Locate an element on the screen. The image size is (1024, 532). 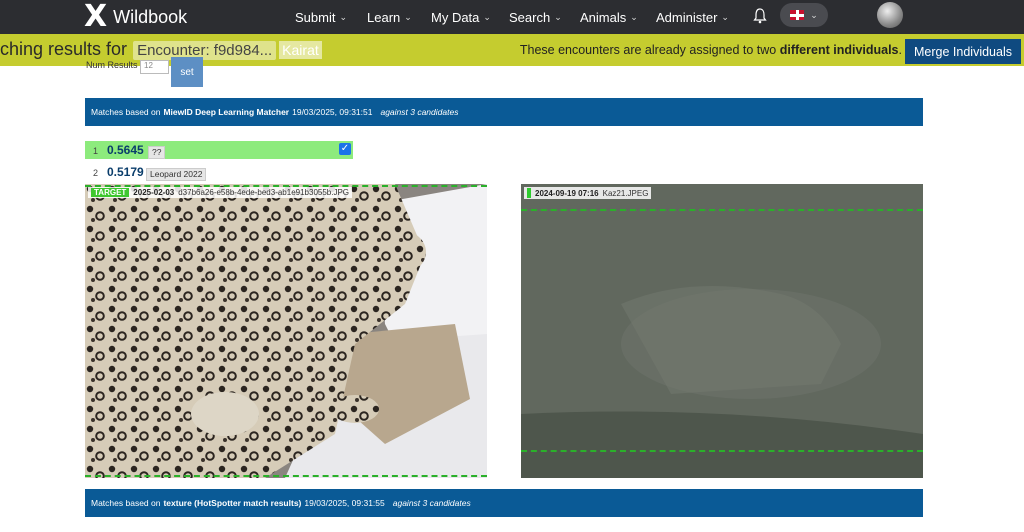
nav-administer: Administer ⌄ is located at coordinates (692, 17).